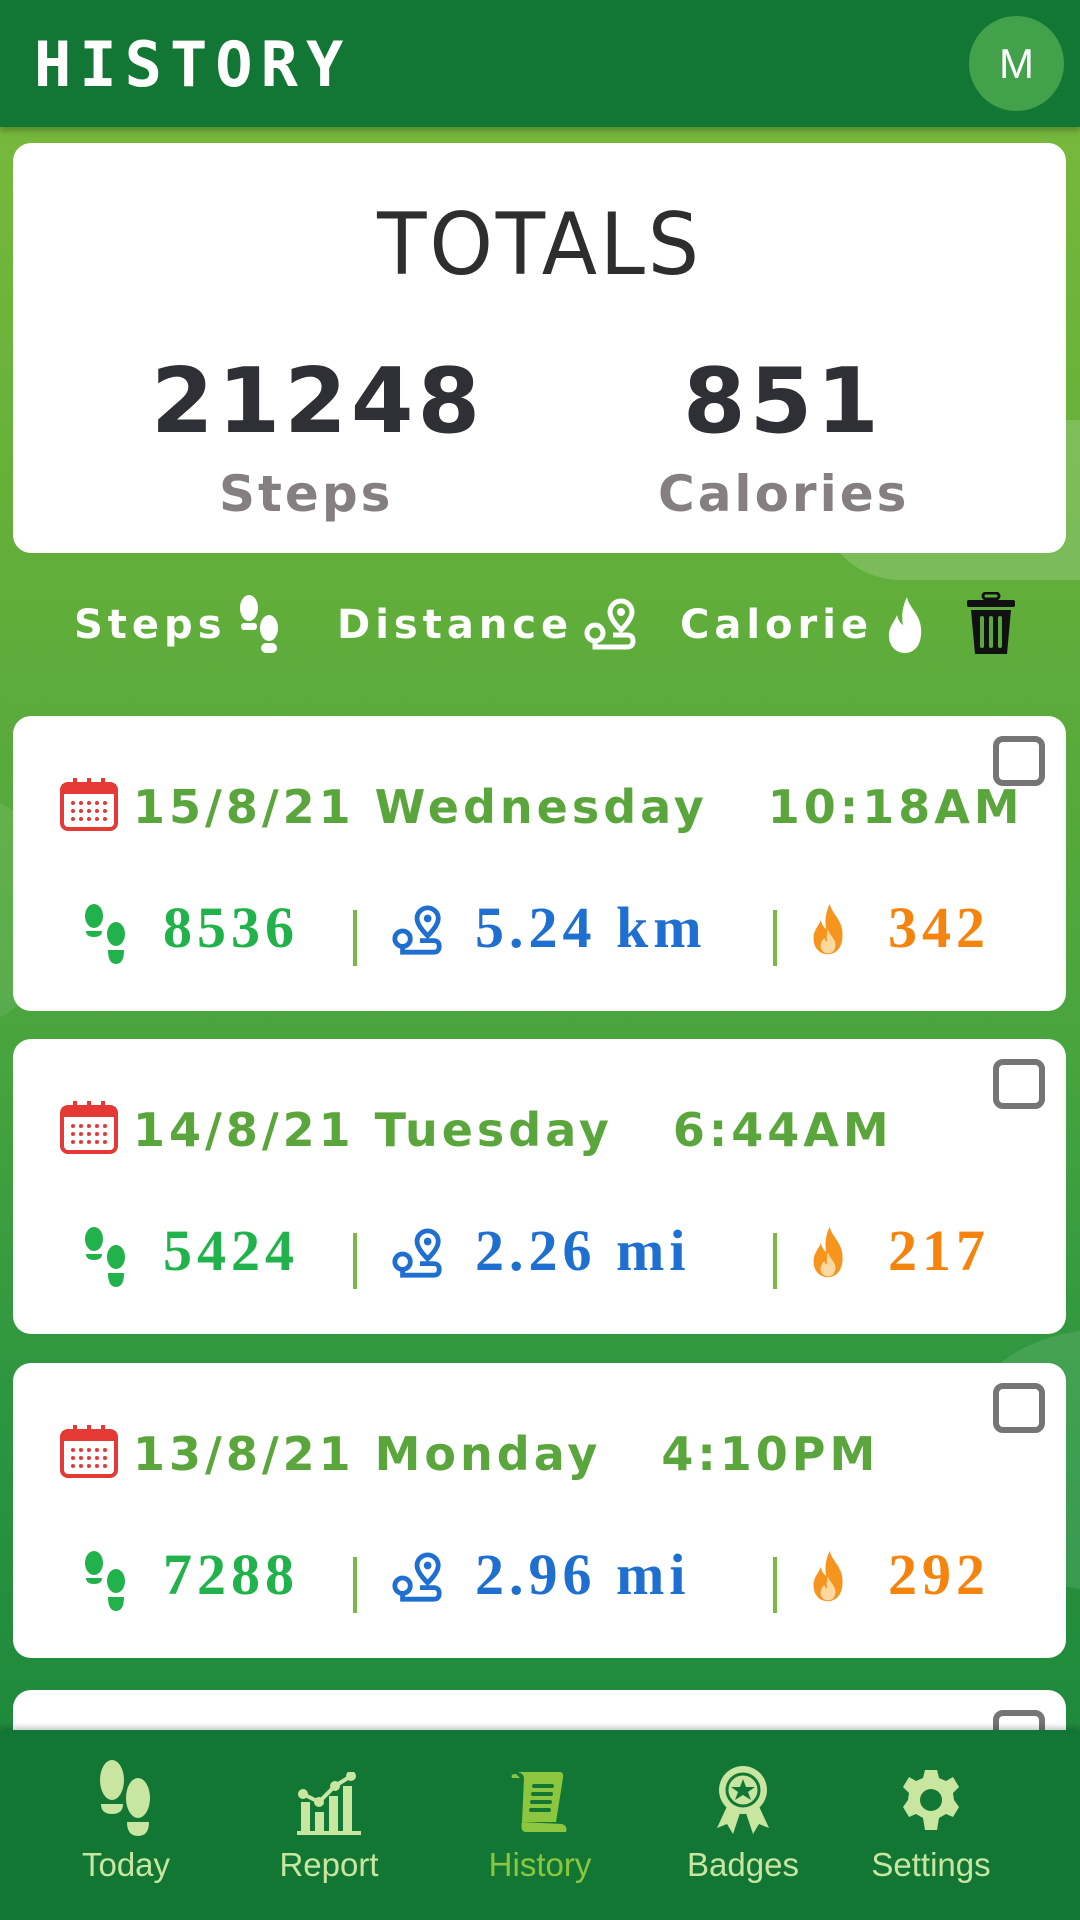 The image size is (1080, 1920). Describe the element at coordinates (540, 1864) in the screenshot. I see `nav-history-label: History` at that location.